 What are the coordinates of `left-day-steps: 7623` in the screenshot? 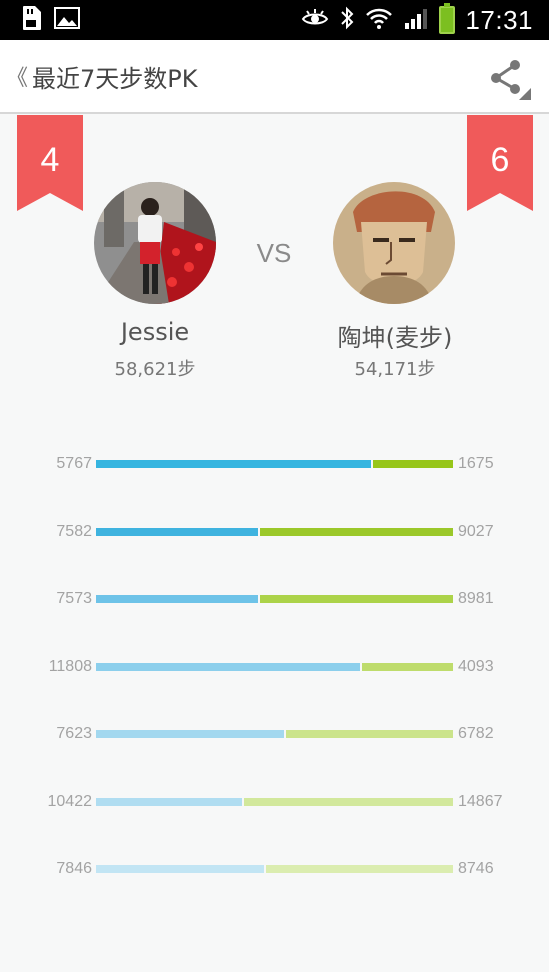 It's located at (74, 733).